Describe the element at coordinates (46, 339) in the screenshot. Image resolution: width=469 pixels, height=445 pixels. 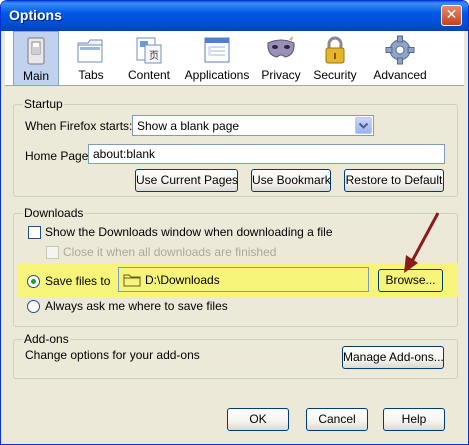
I see `addons-group-title: Add-ons` at that location.